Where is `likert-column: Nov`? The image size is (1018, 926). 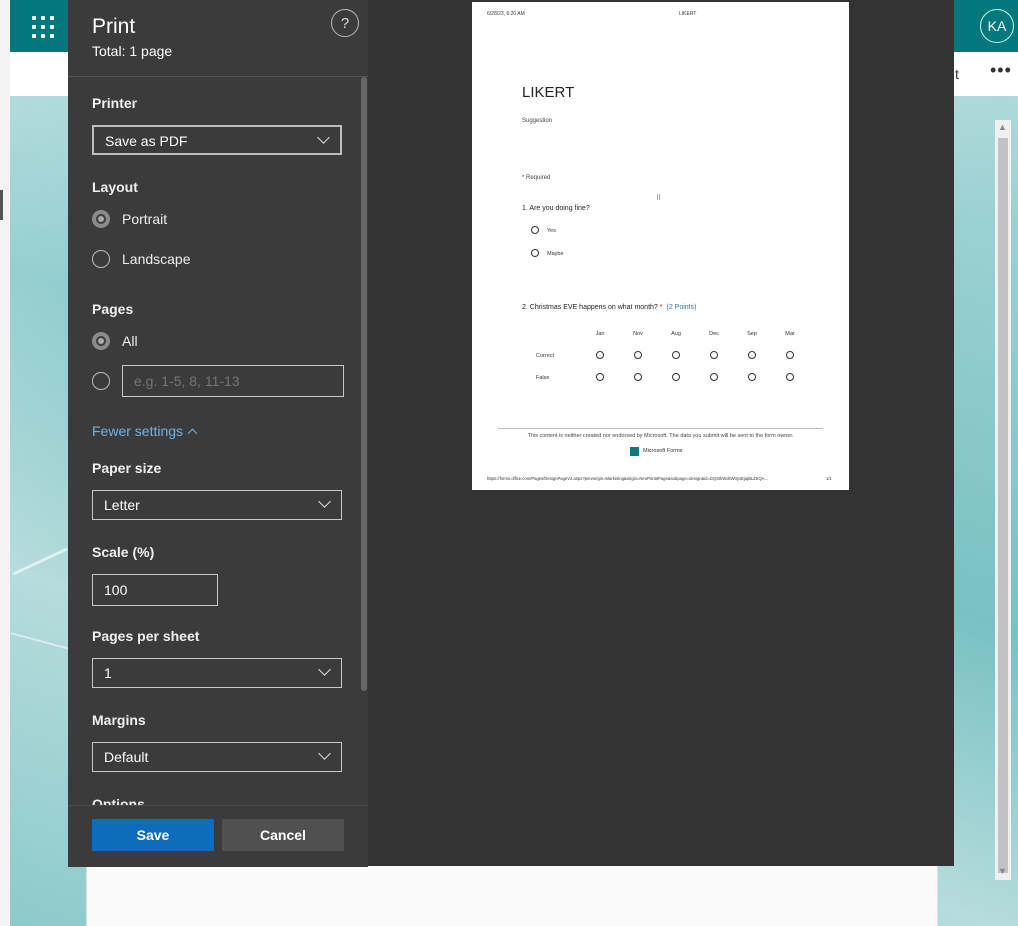 likert-column: Nov is located at coordinates (638, 334).